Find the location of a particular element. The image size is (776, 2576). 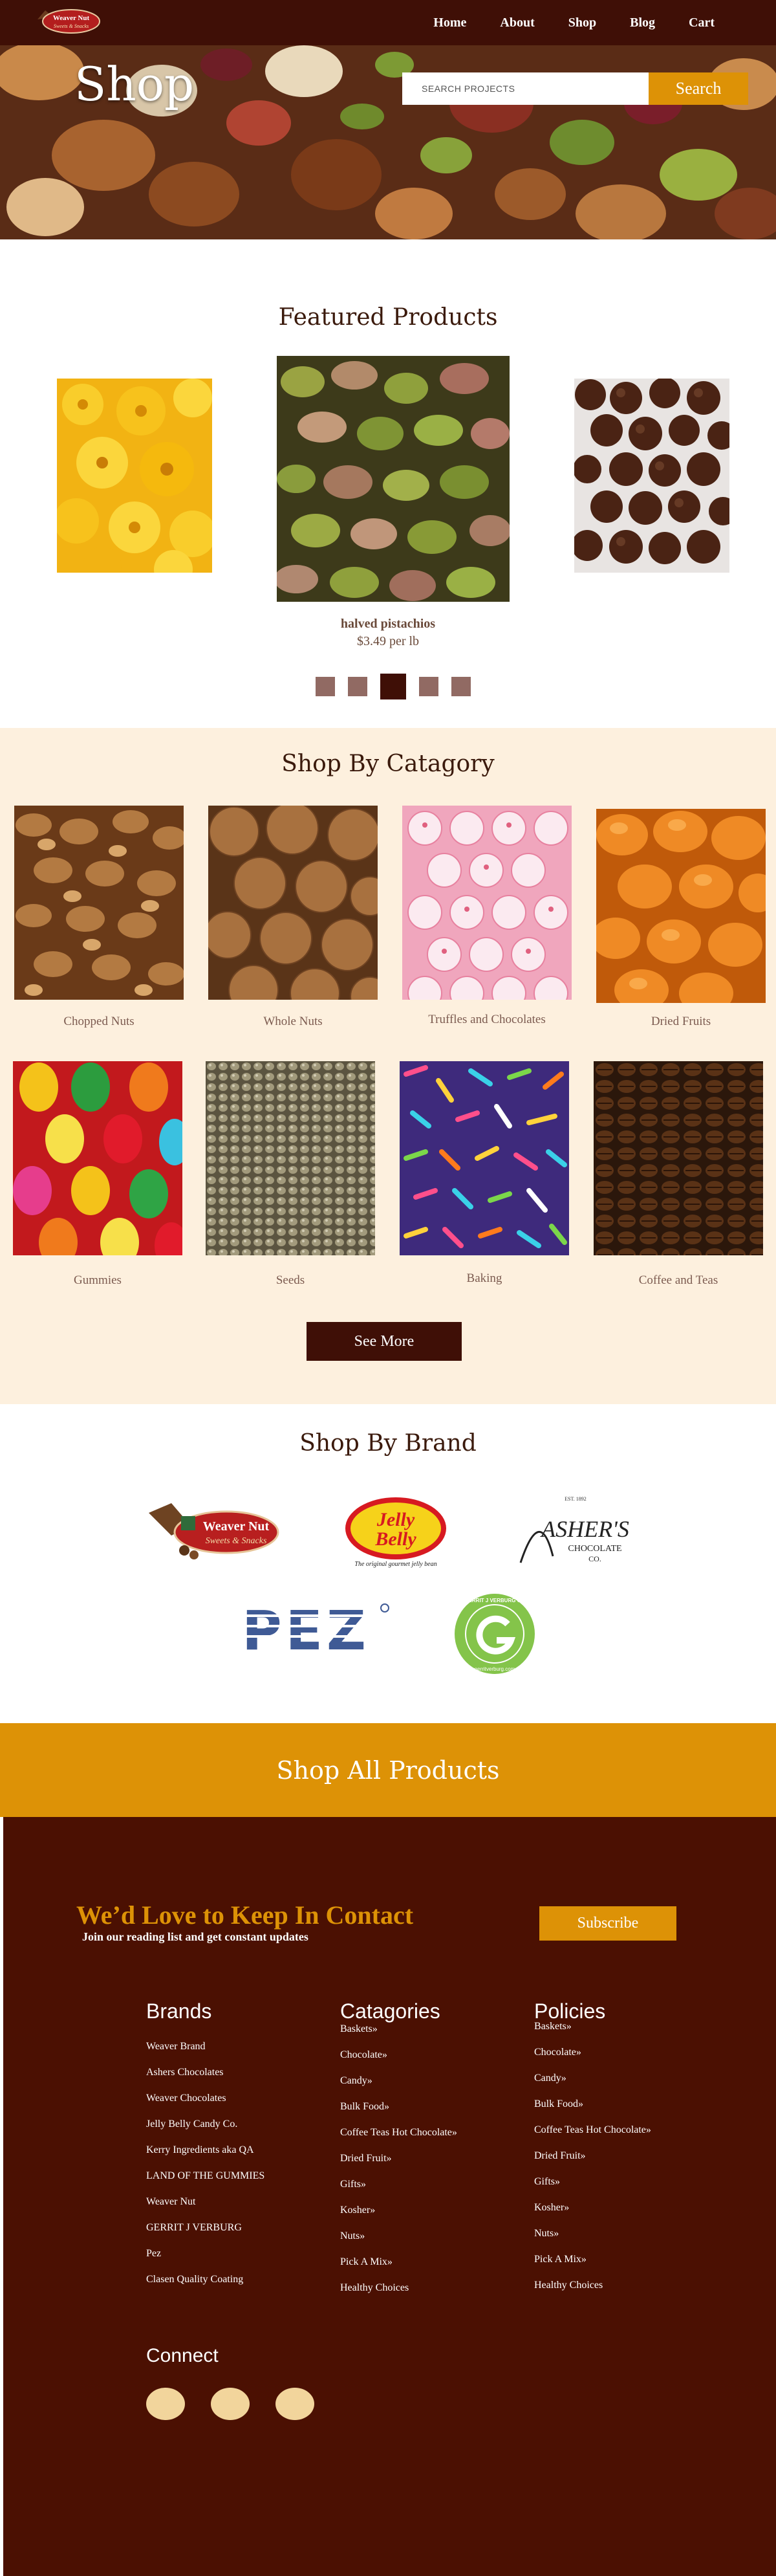

svg-text: PEZ is located at coordinates (306, 1631).